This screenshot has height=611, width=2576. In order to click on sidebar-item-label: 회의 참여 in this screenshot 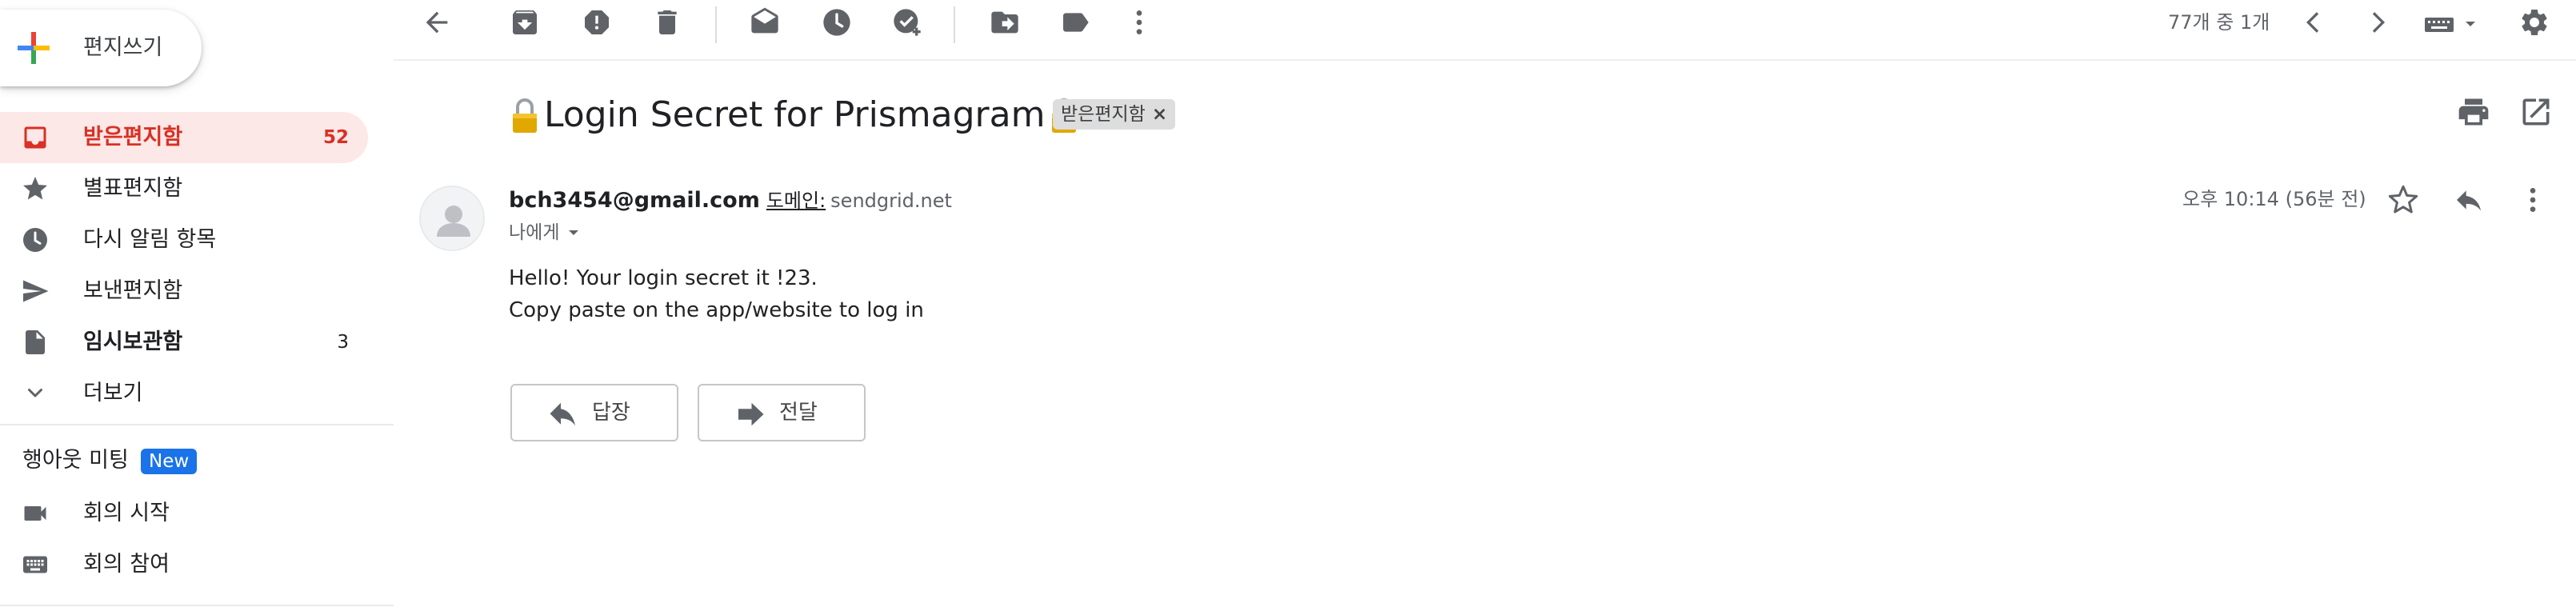, I will do `click(126, 564)`.